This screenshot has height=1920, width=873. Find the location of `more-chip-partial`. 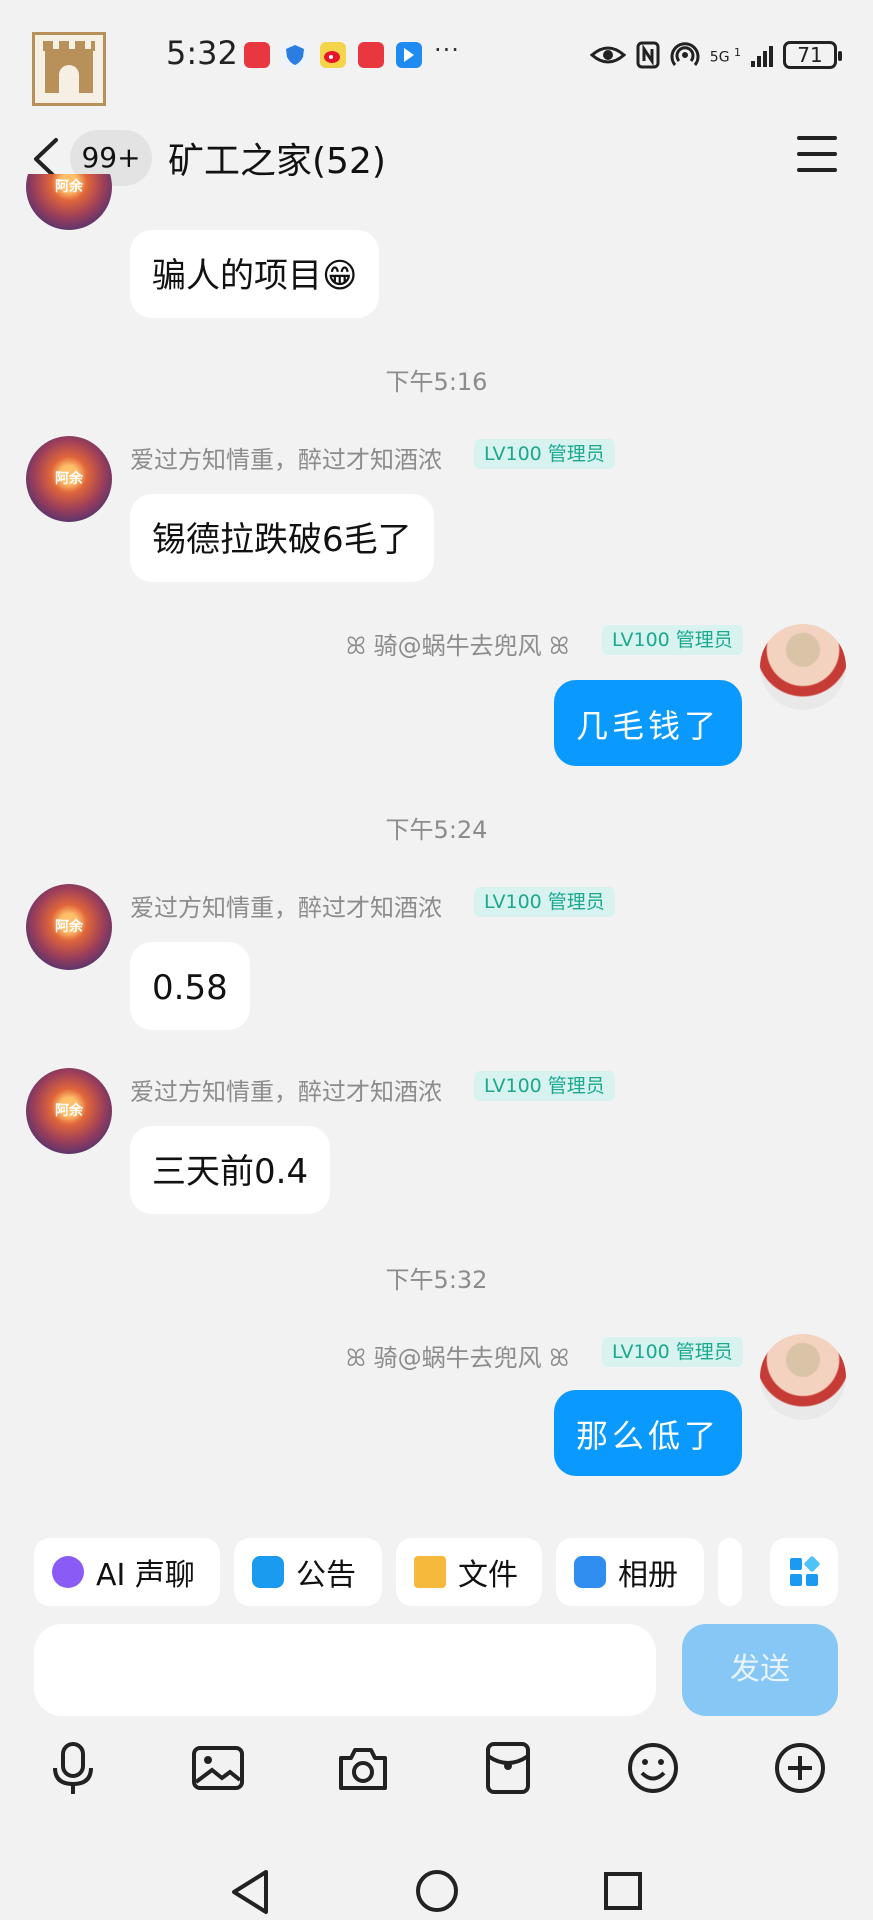

more-chip-partial is located at coordinates (730, 1572).